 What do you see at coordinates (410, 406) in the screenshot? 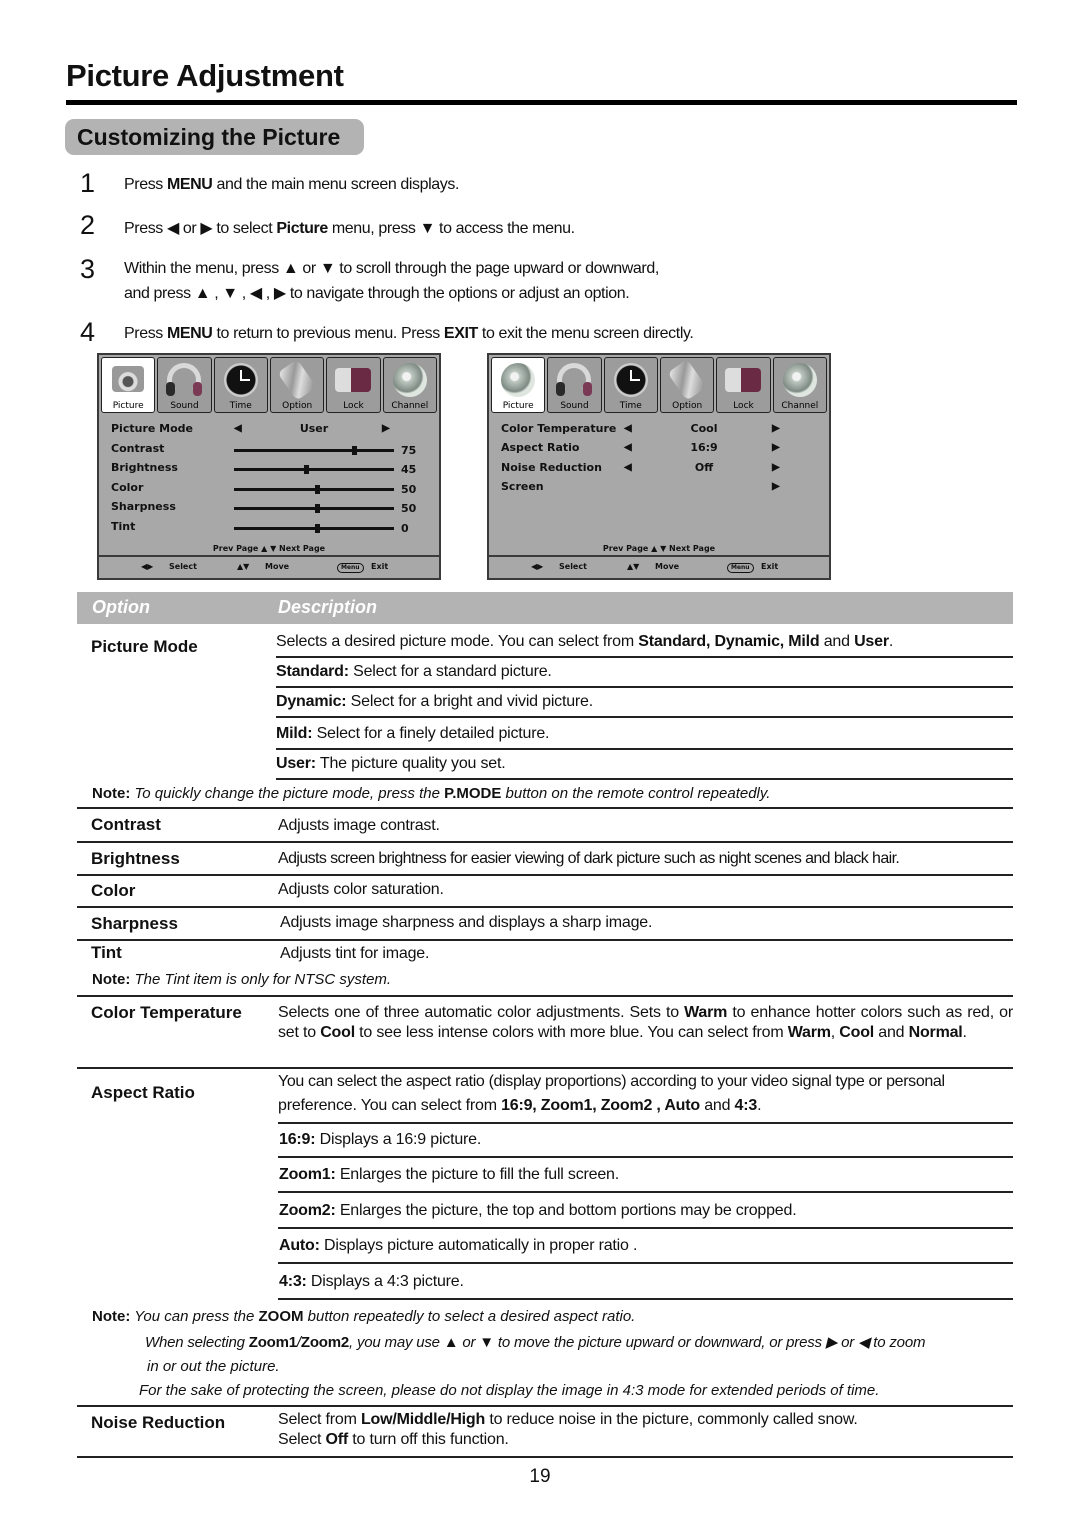
I see `osd-tab-label: Channel` at bounding box center [410, 406].